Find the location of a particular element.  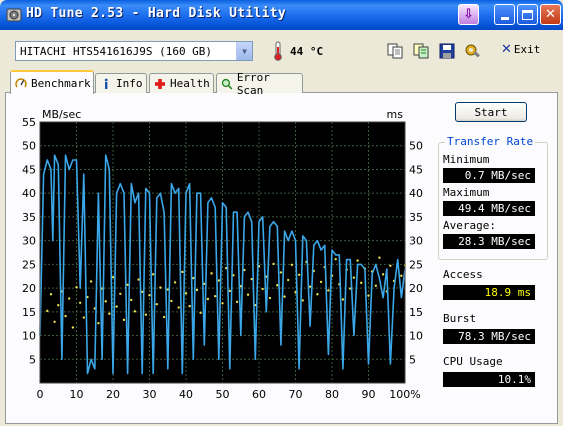

copy-text-icon is located at coordinates (421, 51).